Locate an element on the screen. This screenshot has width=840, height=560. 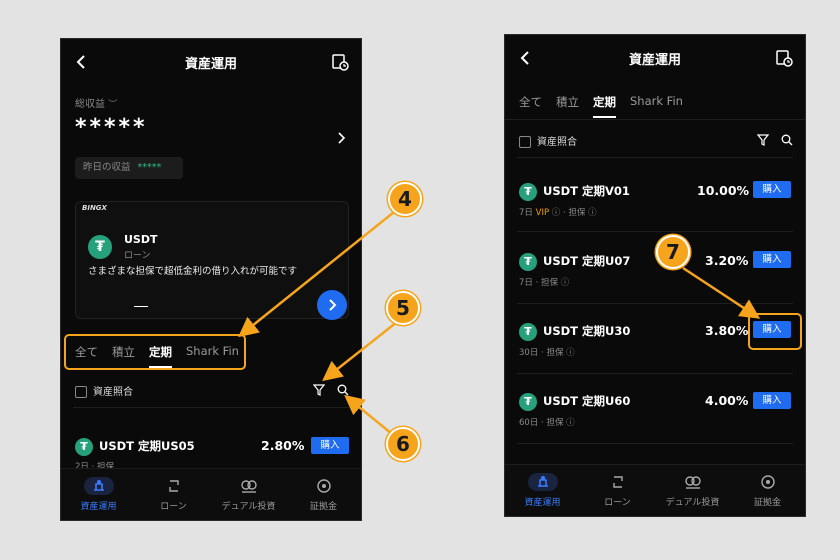
product-name: USDT 定期U07 is located at coordinates (587, 261).